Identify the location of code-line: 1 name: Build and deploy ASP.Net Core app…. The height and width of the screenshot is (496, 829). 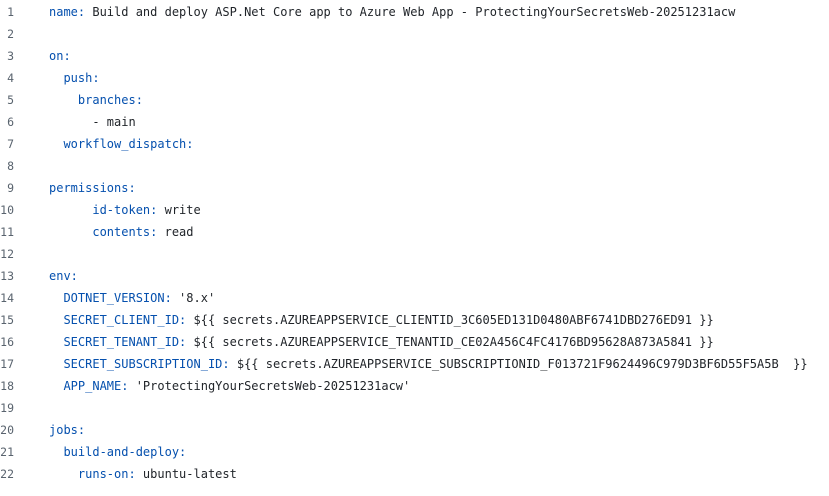
(414, 12).